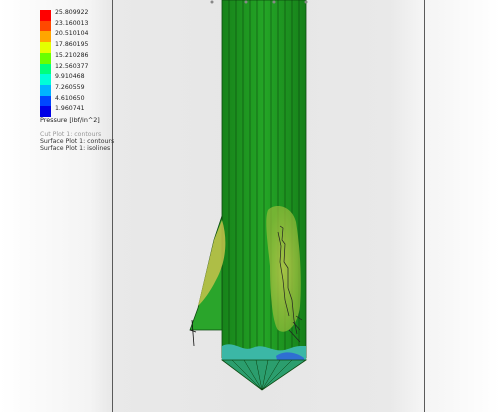  What do you see at coordinates (264, 375) in the screenshot?
I see `shaft-cone` at bounding box center [264, 375].